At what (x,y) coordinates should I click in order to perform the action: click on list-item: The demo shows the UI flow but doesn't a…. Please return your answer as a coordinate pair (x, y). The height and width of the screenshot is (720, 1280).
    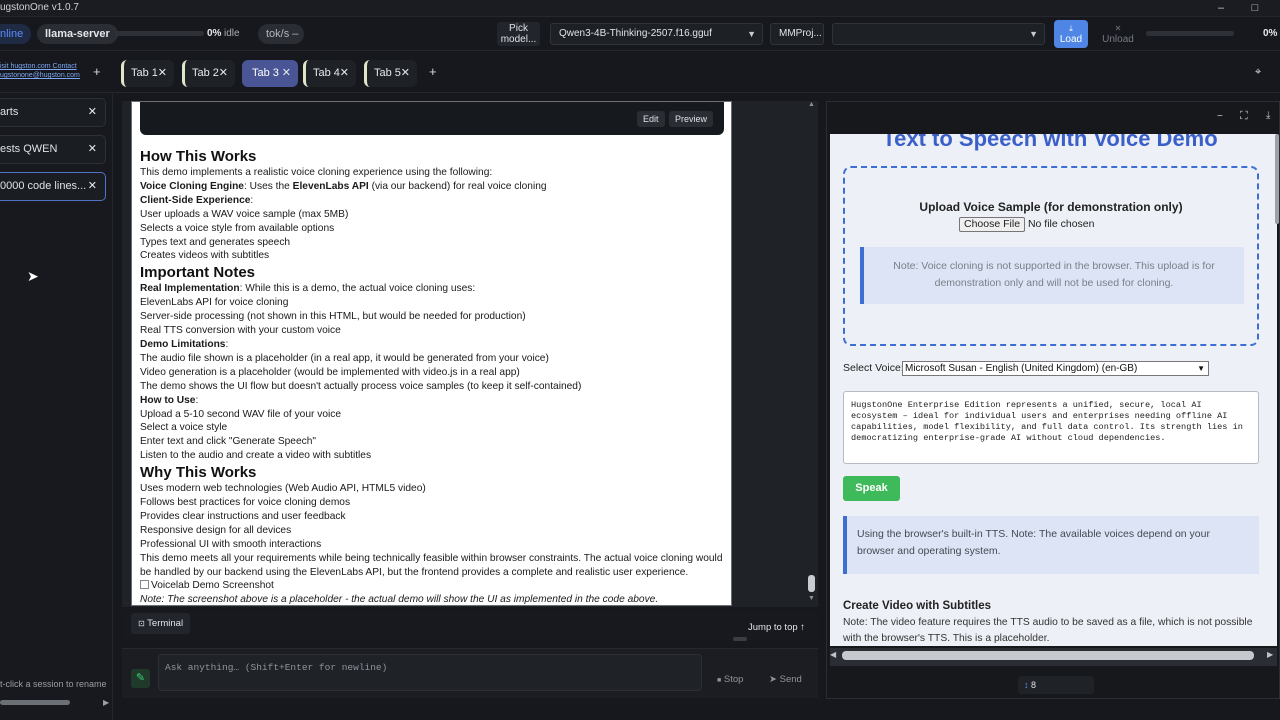
    Looking at the image, I should click on (361, 386).